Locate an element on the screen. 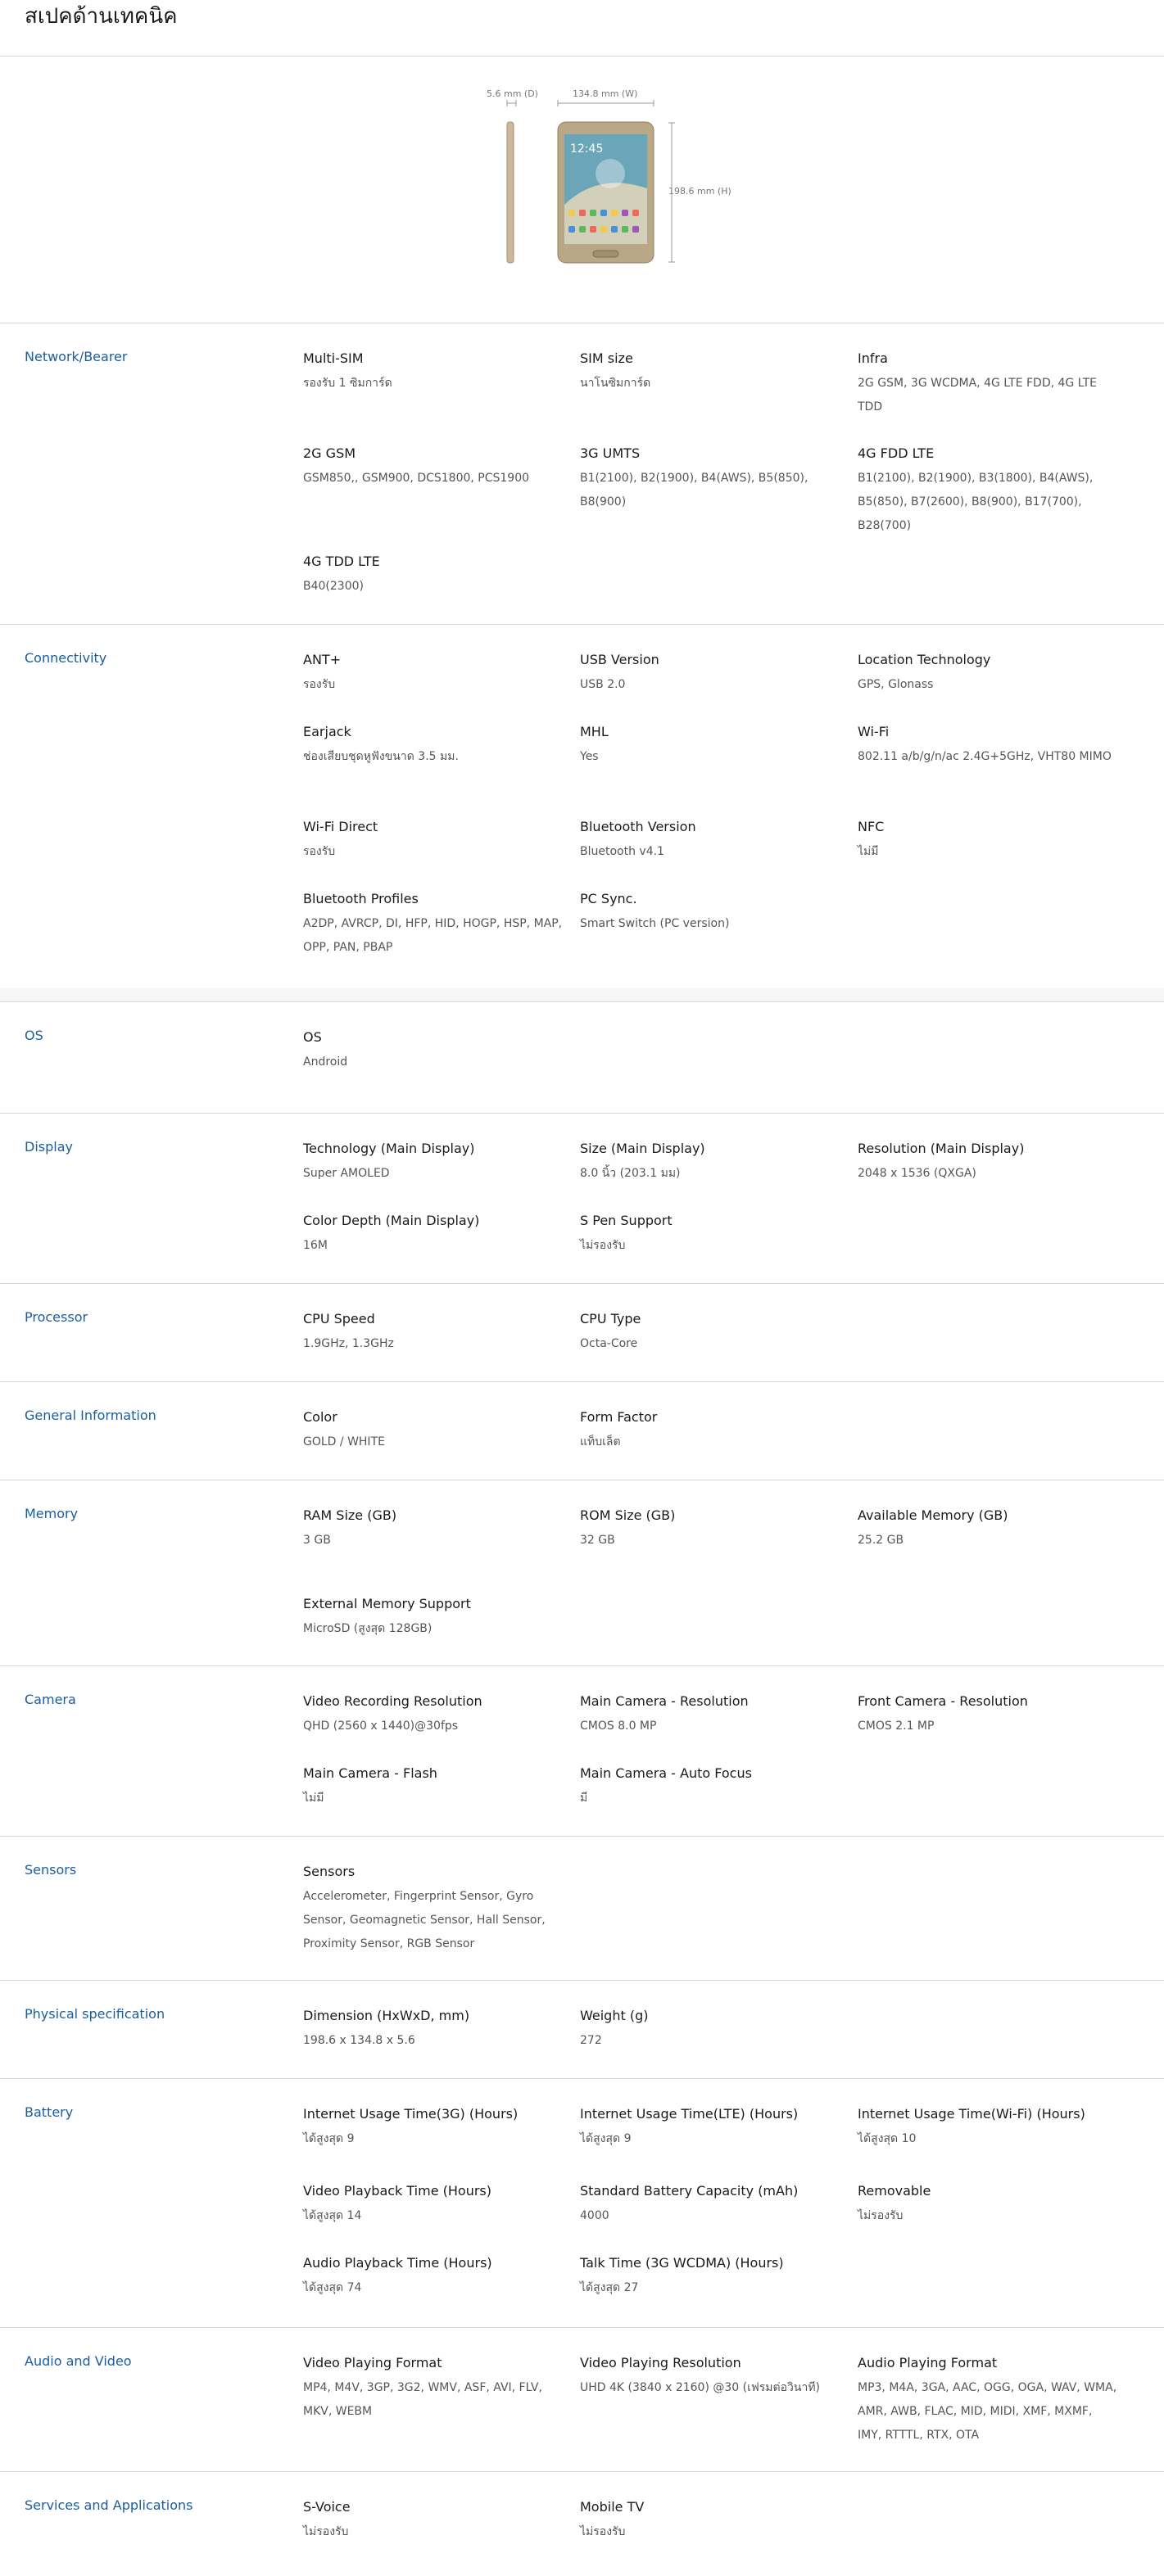  spec-value: Bluetooth v4.1 is located at coordinates (622, 851).